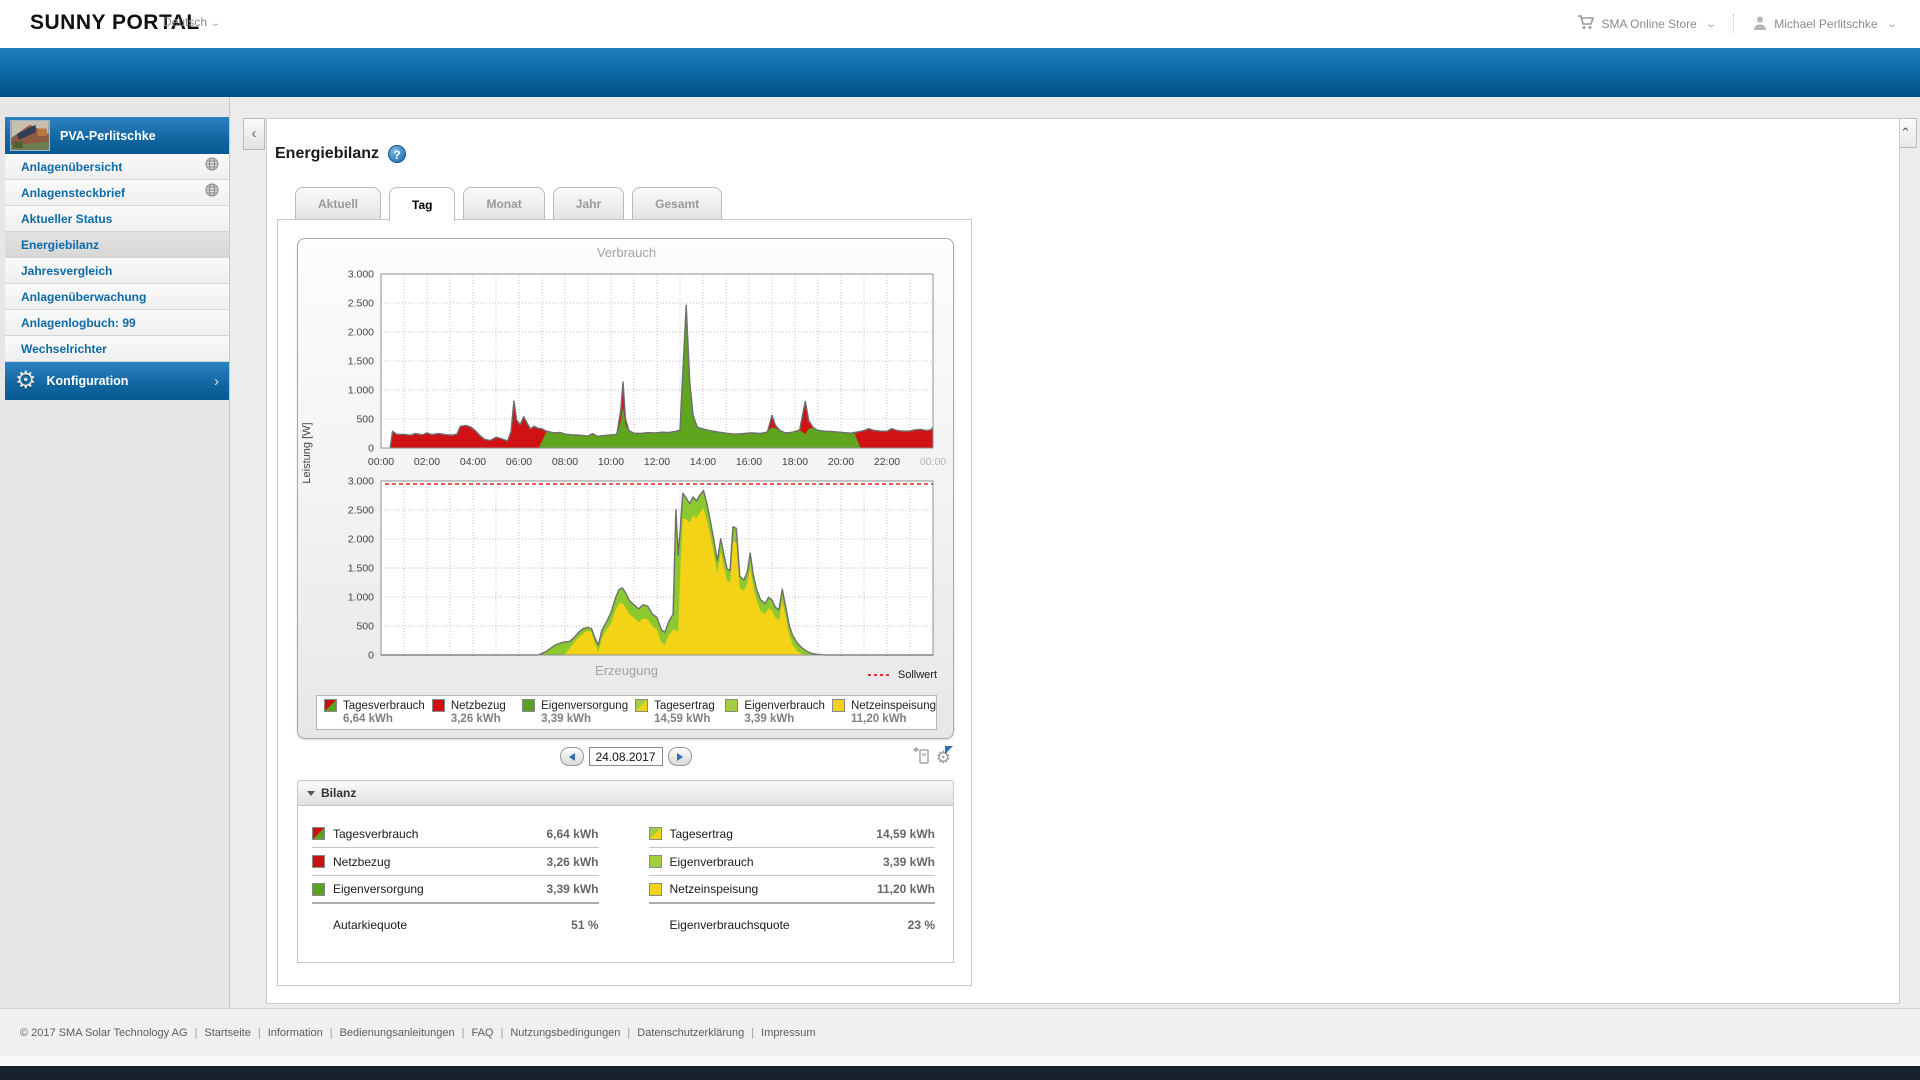  I want to click on collapse-sidebar-button: ‹, so click(254, 134).